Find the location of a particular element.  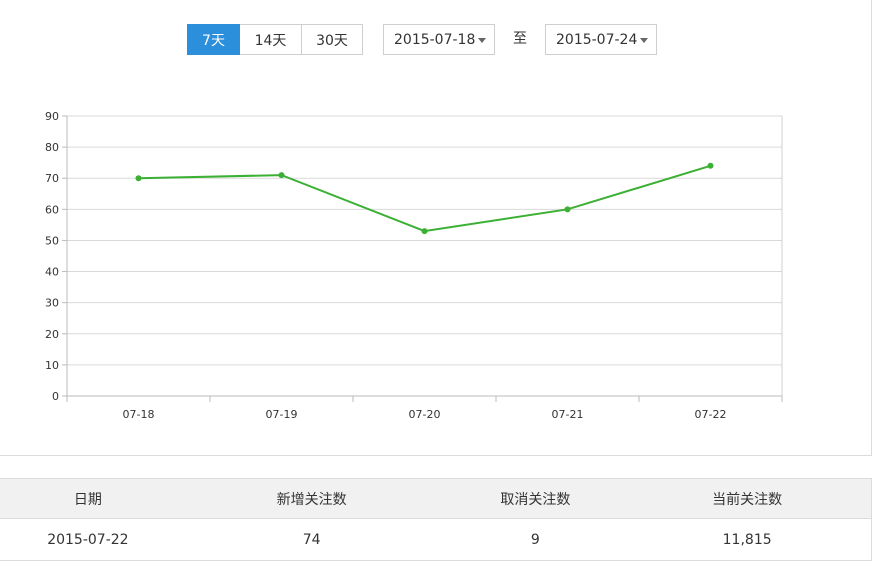

cell-new-follows: 74 is located at coordinates (311, 539).